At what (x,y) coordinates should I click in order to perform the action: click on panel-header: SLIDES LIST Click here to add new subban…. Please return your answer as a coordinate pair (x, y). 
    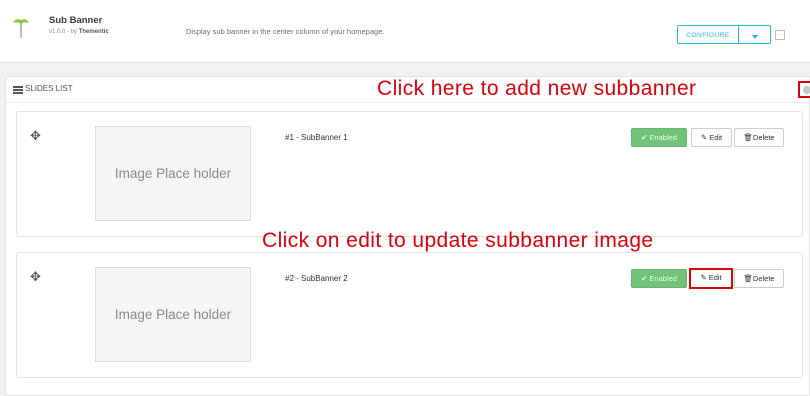
    Looking at the image, I should click on (408, 90).